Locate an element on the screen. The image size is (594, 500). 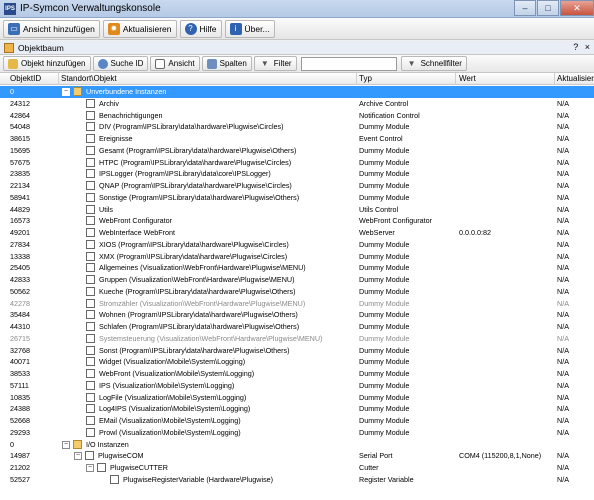
table-row: 21202 − PlugwiseCUTTER Cutter N/A is located at coordinates (297, 468).